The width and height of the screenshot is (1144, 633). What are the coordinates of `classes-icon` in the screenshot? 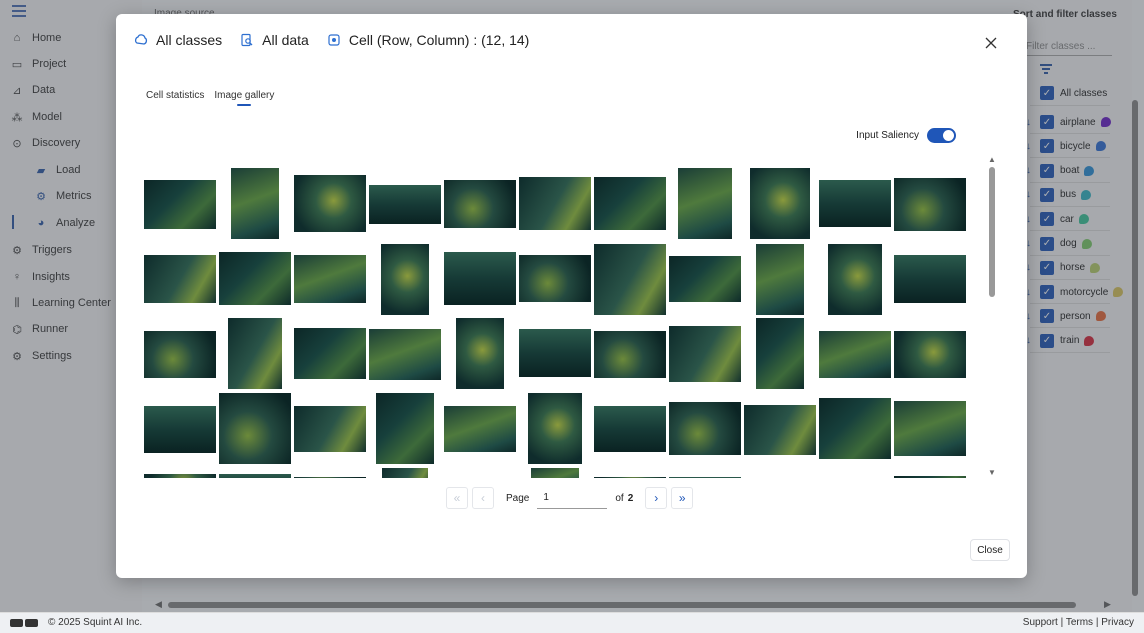 It's located at (141, 40).